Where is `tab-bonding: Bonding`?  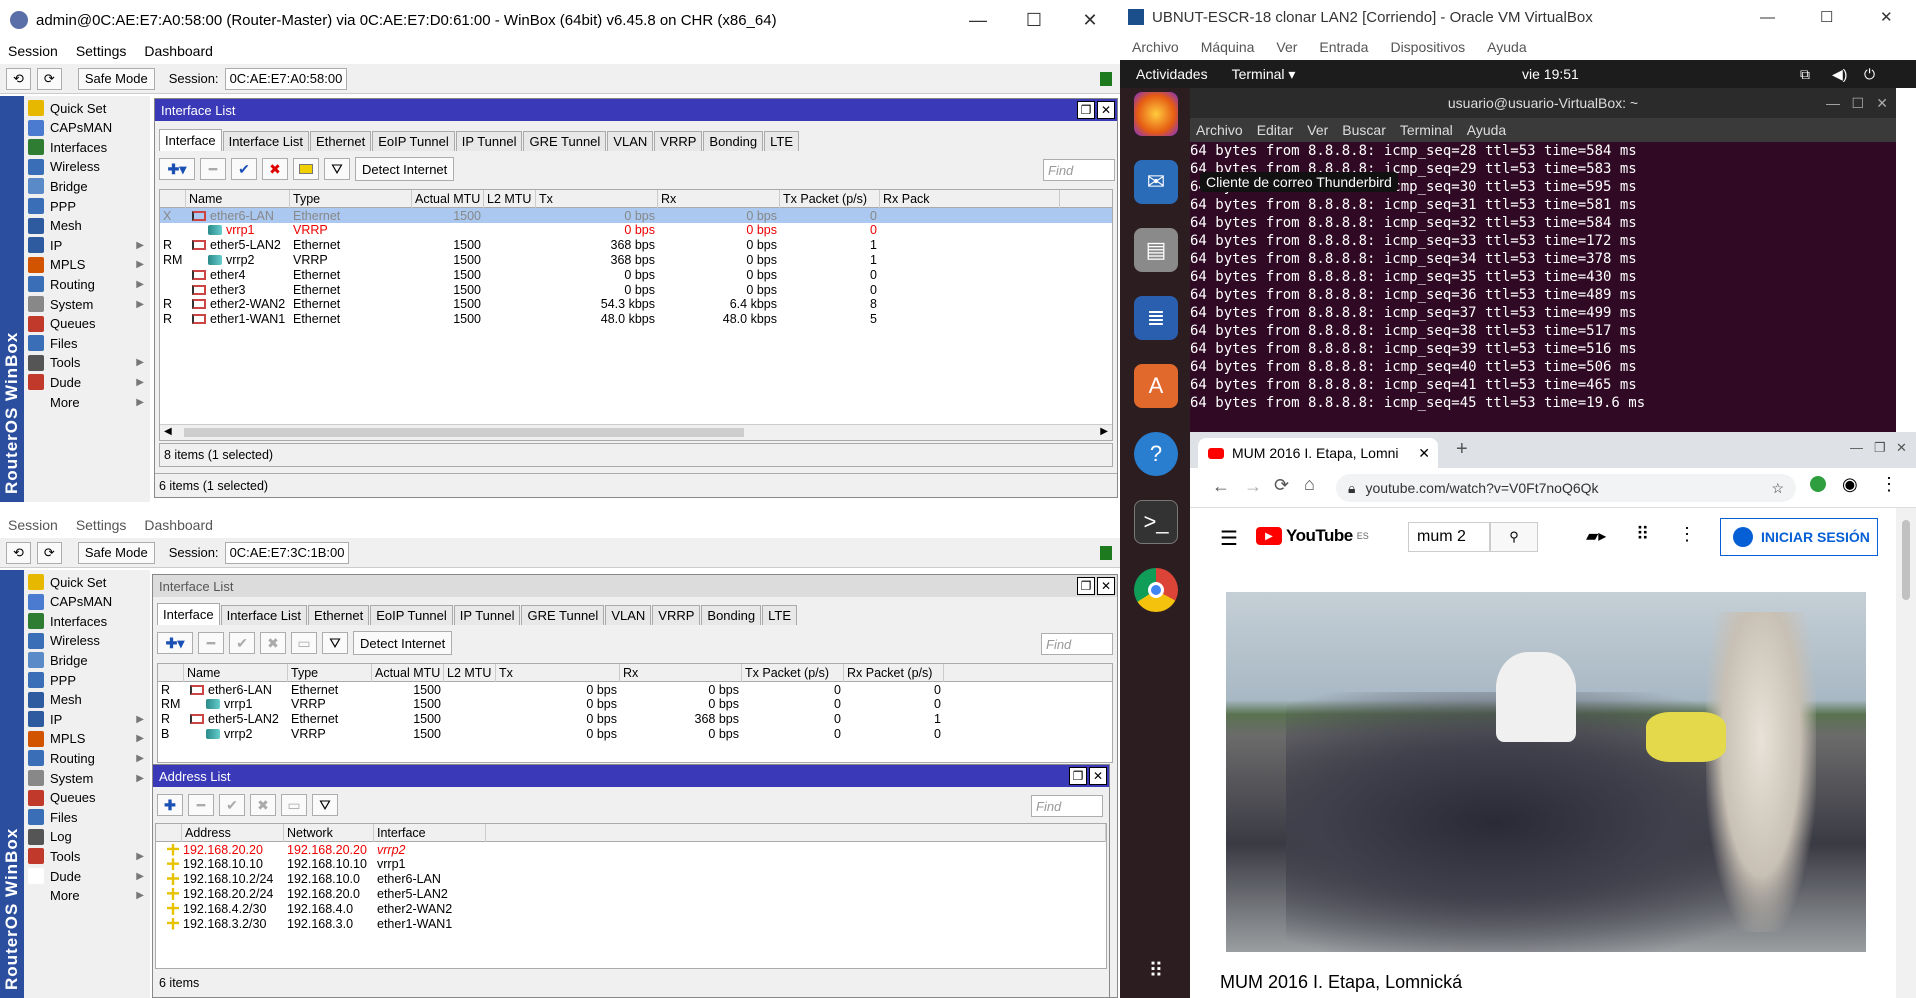 tab-bonding: Bonding is located at coordinates (731, 615).